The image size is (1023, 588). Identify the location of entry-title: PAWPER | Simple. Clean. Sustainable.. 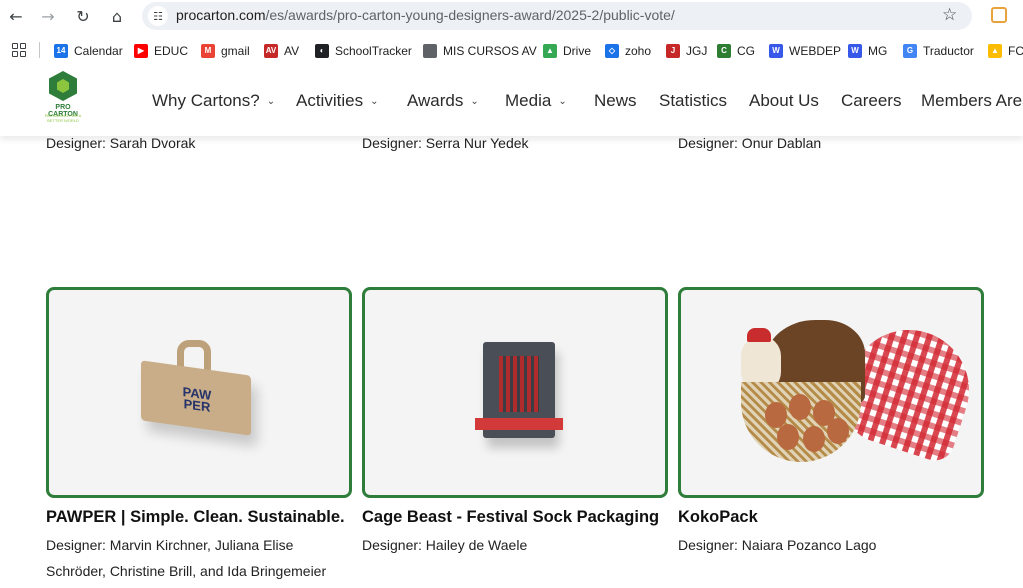
(195, 517).